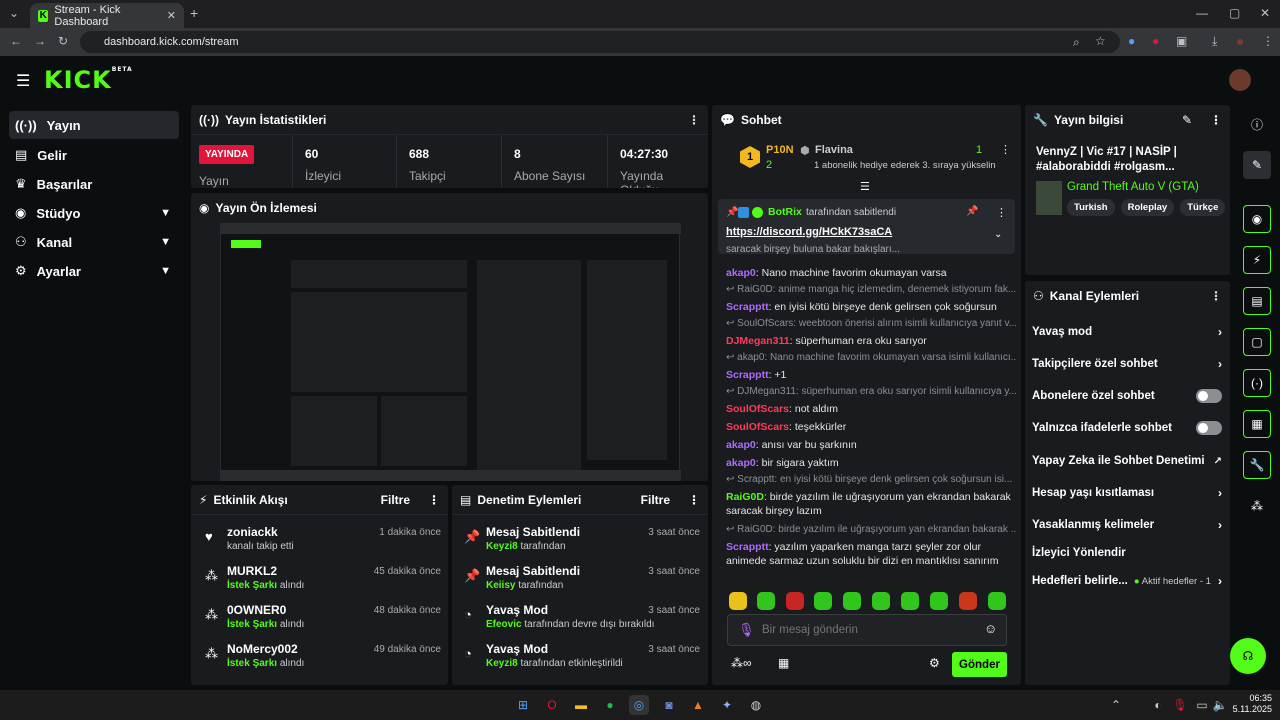  I want to click on chat-input: 🎙 ☺, so click(867, 630).